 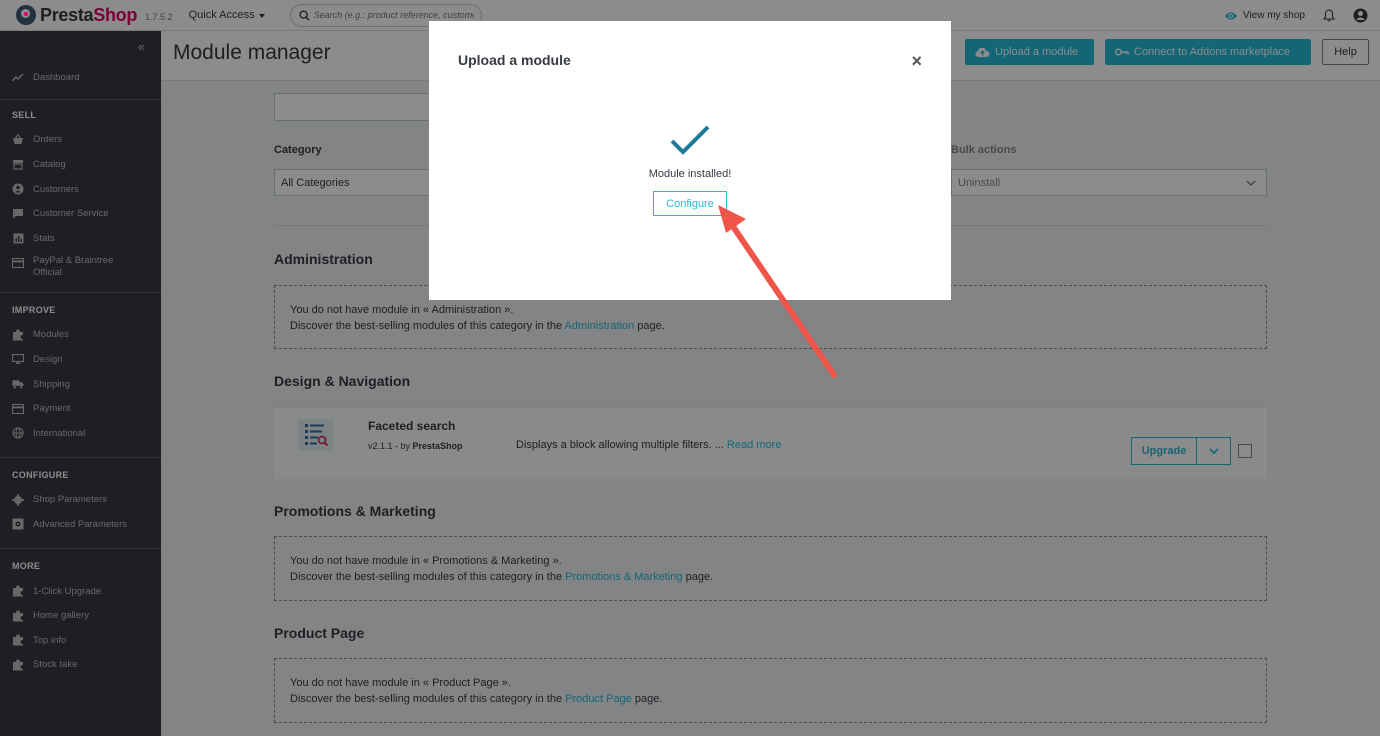 I want to click on checkmark-icon, so click(x=690, y=140).